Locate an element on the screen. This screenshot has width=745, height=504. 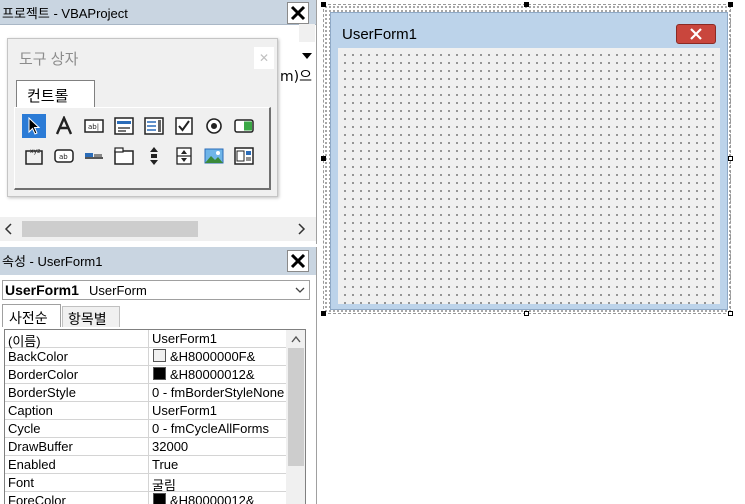
userform-close-button is located at coordinates (696, 34).